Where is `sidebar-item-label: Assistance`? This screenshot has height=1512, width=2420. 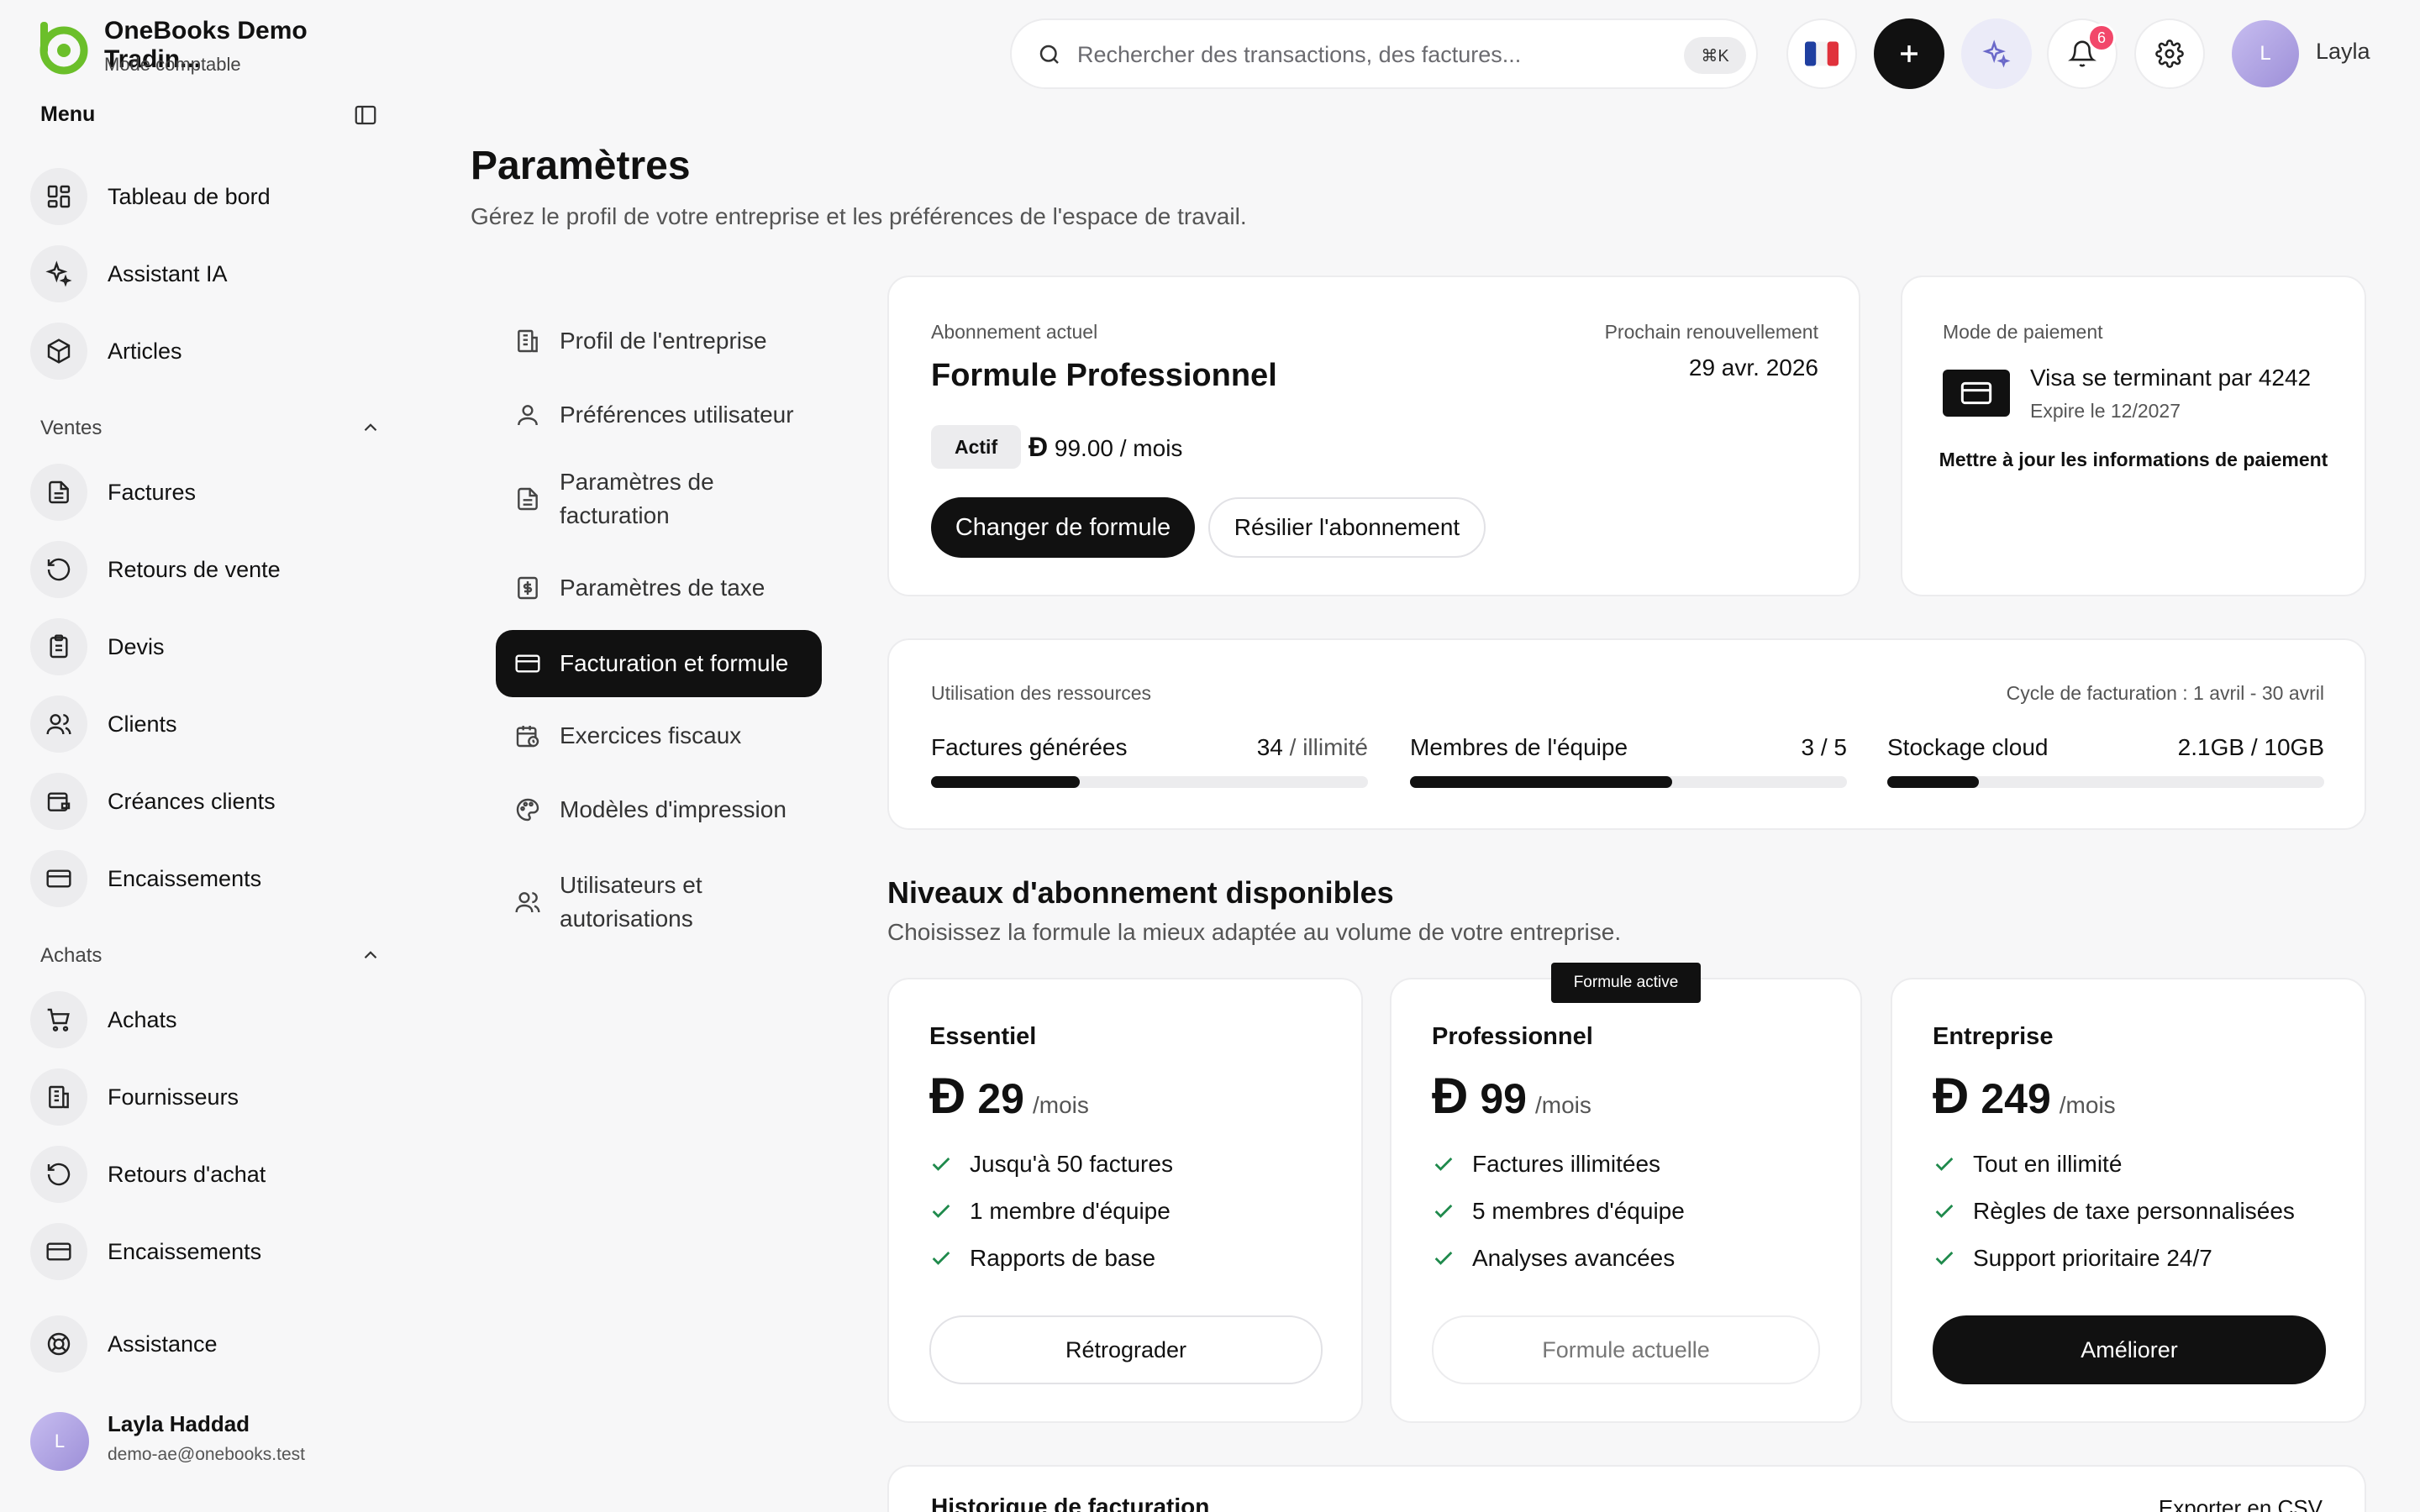
sidebar-item-label: Assistance is located at coordinates (163, 1344).